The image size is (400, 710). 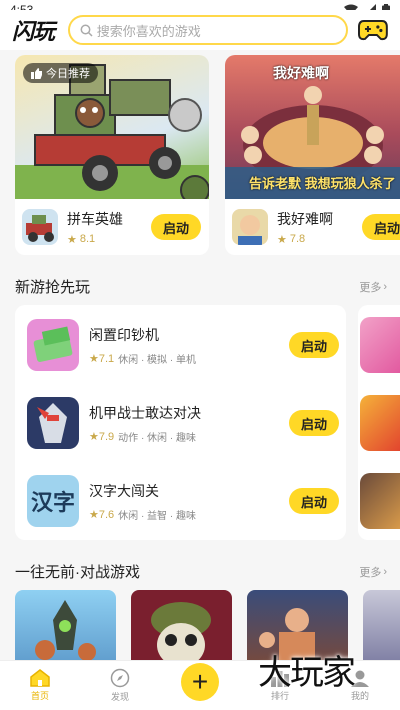 What do you see at coordinates (112, 127) in the screenshot?
I see `featured-banner-image: 今日推荐` at bounding box center [112, 127].